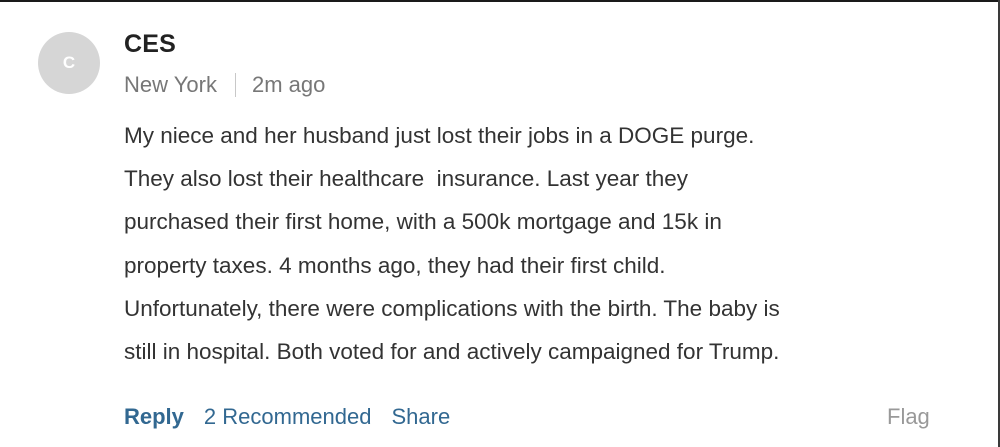 Image resolution: width=1000 pixels, height=447 pixels. Describe the element at coordinates (170, 84) in the screenshot. I see `comment-location: New York` at that location.